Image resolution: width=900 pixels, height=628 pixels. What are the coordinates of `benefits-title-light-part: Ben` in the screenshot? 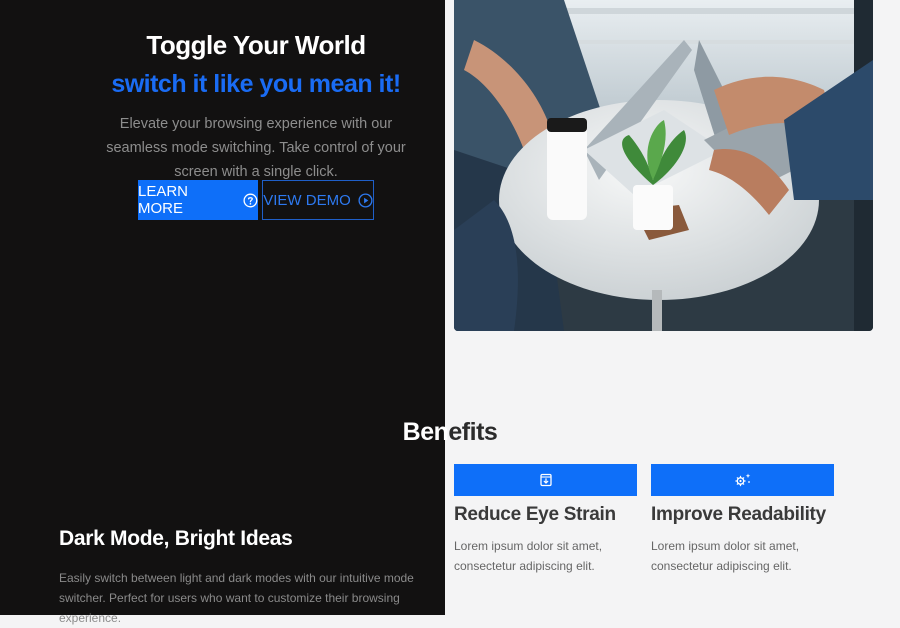 It's located at (425, 432).